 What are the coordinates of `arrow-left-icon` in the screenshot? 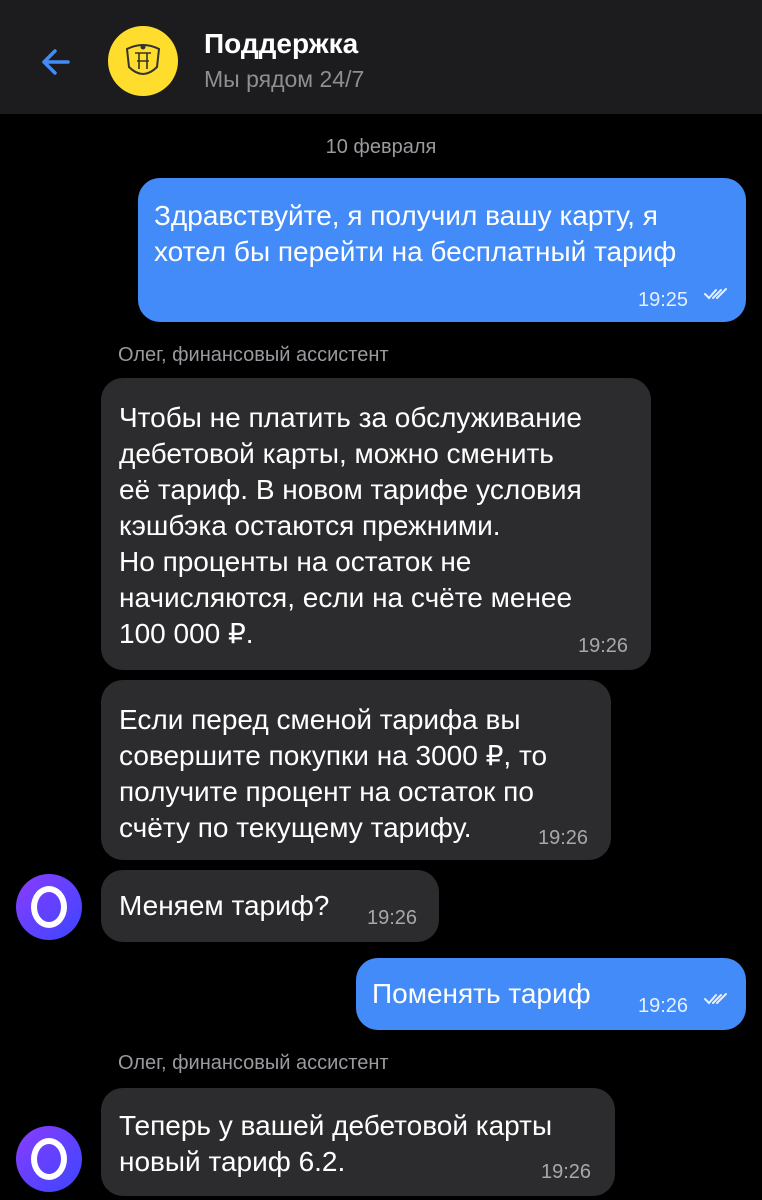 It's located at (56, 62).